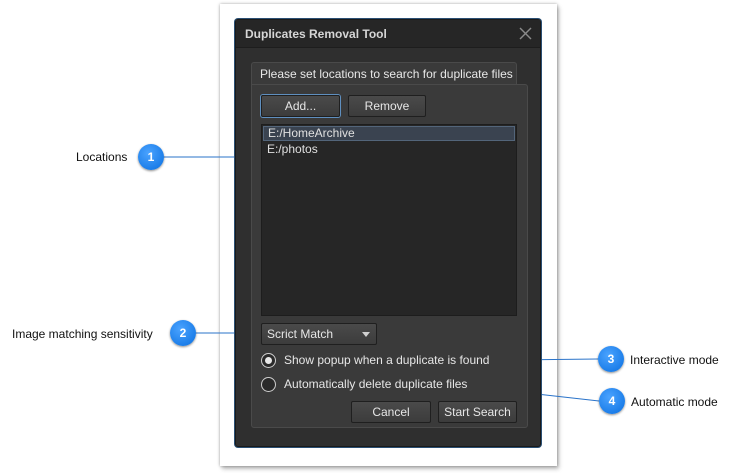 The height and width of the screenshot is (473, 742). What do you see at coordinates (389, 220) in the screenshot?
I see `locations-list: E:/HomeArchive E:/photos` at bounding box center [389, 220].